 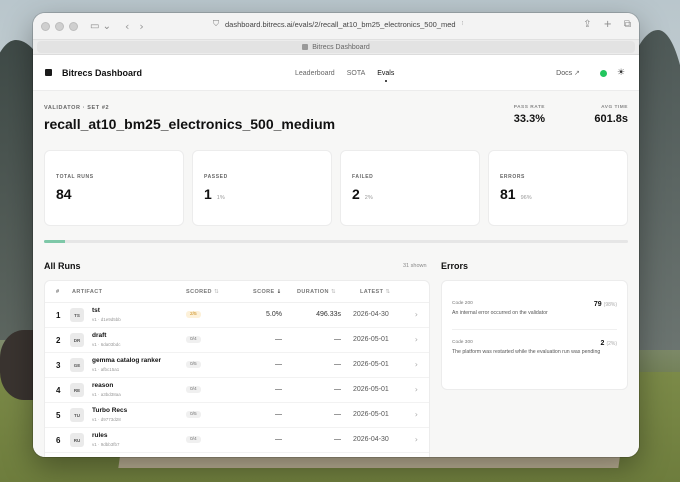 What do you see at coordinates (315, 73) in the screenshot?
I see `nav-link-leaderboard: Leaderboard` at bounding box center [315, 73].